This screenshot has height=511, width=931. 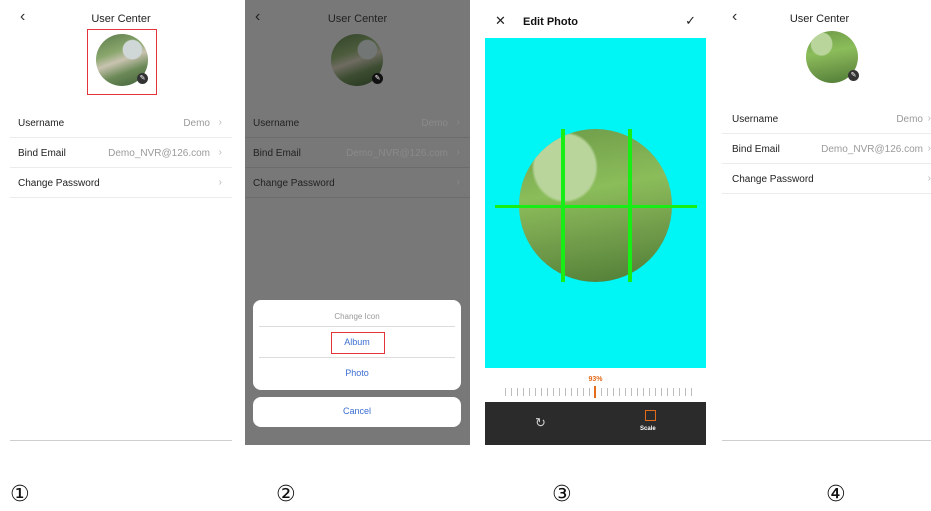 I want to click on close-icon: ✕, so click(x=500, y=21).